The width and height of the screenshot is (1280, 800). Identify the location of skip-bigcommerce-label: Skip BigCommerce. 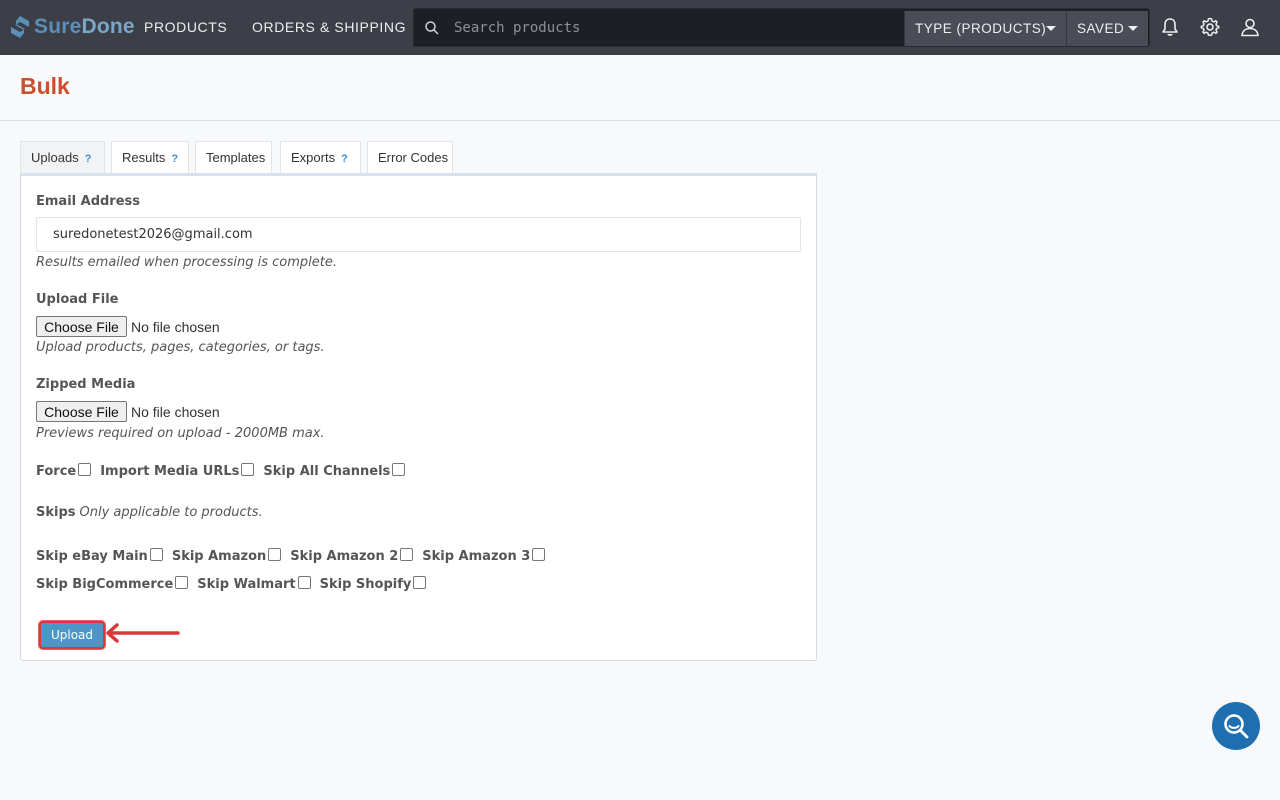
(105, 584).